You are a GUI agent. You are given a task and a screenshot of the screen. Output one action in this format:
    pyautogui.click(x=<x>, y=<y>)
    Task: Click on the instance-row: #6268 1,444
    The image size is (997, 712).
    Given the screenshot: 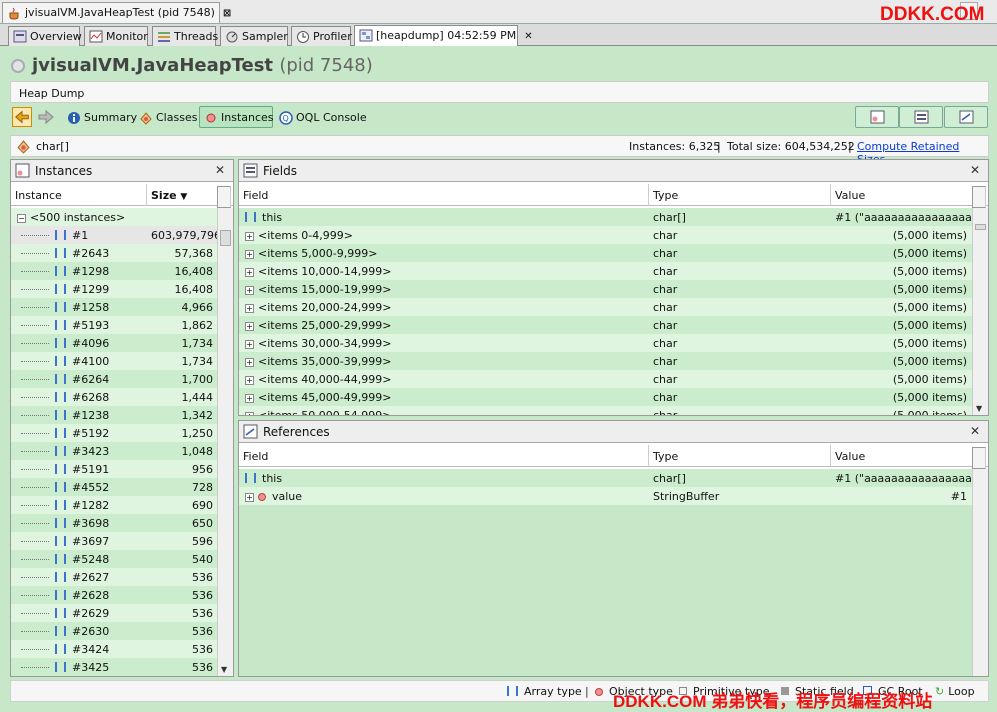 What is the action you would take?
    pyautogui.click(x=114, y=397)
    